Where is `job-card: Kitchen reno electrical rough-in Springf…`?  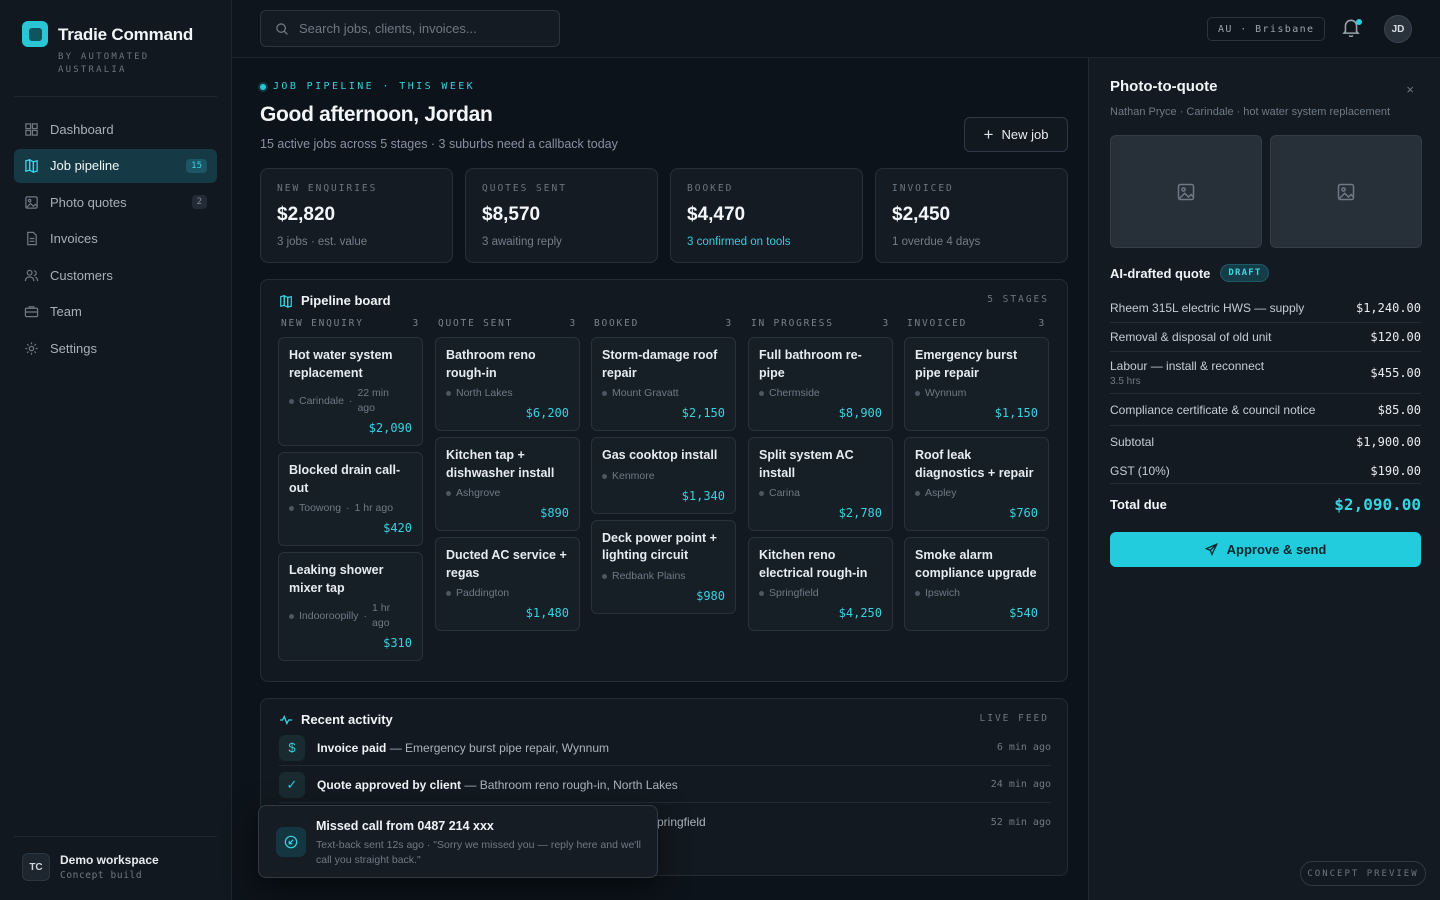 job-card: Kitchen reno electrical rough-in Springf… is located at coordinates (820, 584).